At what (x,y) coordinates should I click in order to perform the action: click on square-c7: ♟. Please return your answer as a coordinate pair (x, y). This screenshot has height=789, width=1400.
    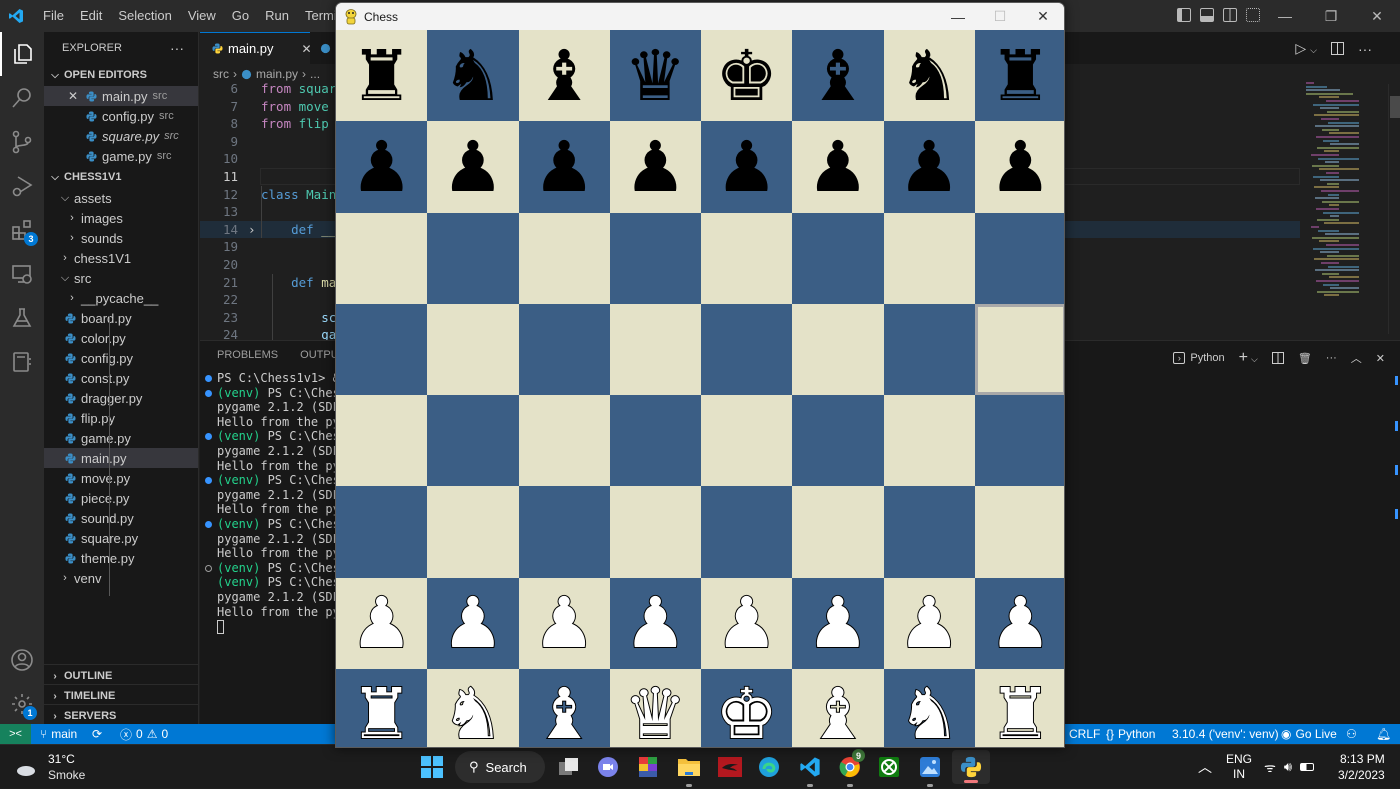
    Looking at the image, I should click on (564, 167).